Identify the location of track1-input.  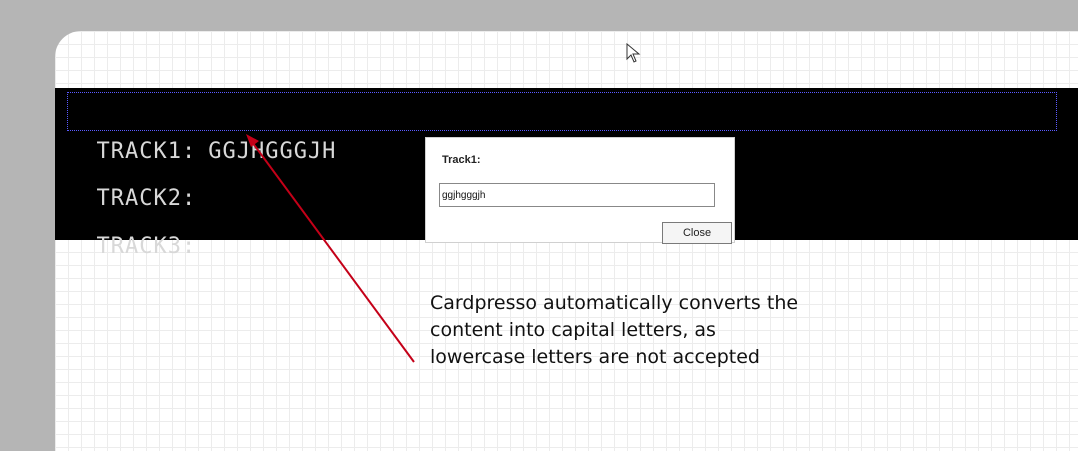
(577, 195).